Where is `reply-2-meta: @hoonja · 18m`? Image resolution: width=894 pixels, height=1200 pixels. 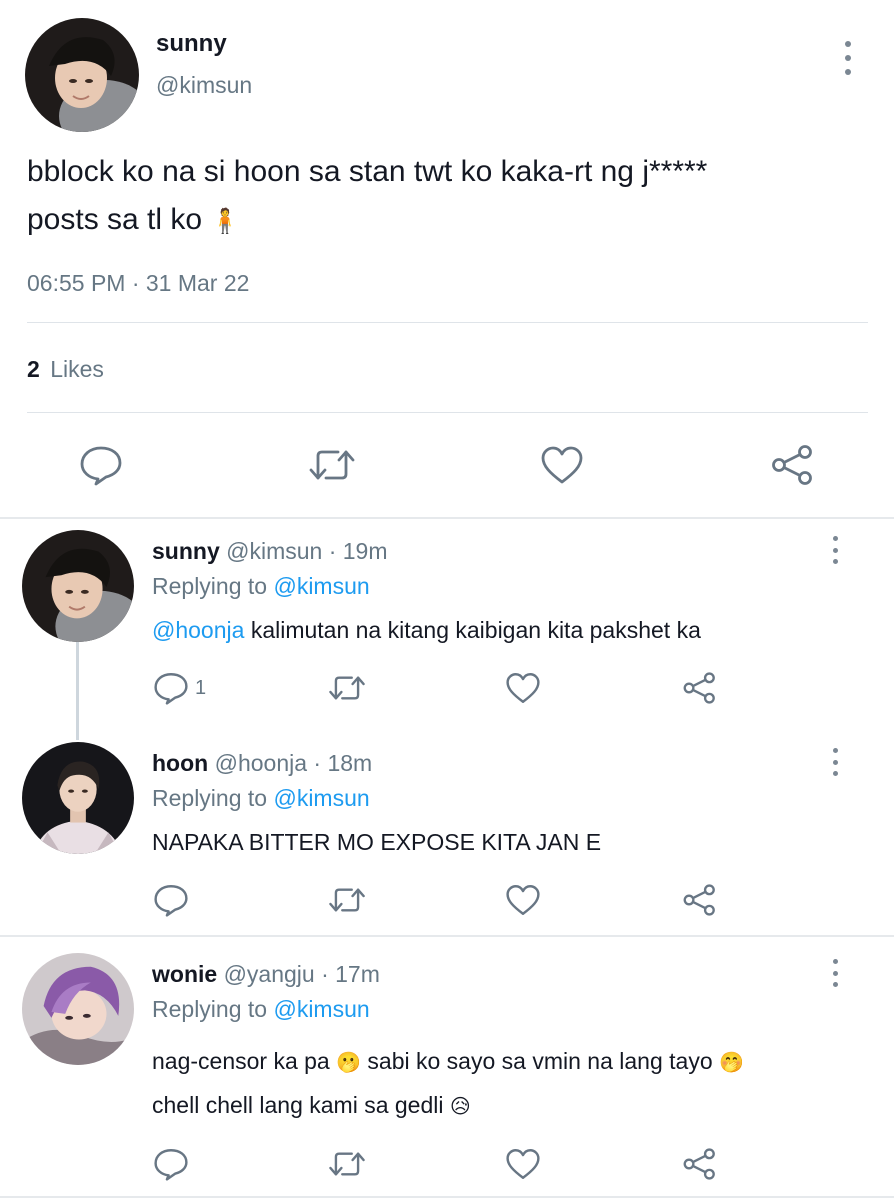 reply-2-meta: @hoonja · 18m is located at coordinates (293, 763).